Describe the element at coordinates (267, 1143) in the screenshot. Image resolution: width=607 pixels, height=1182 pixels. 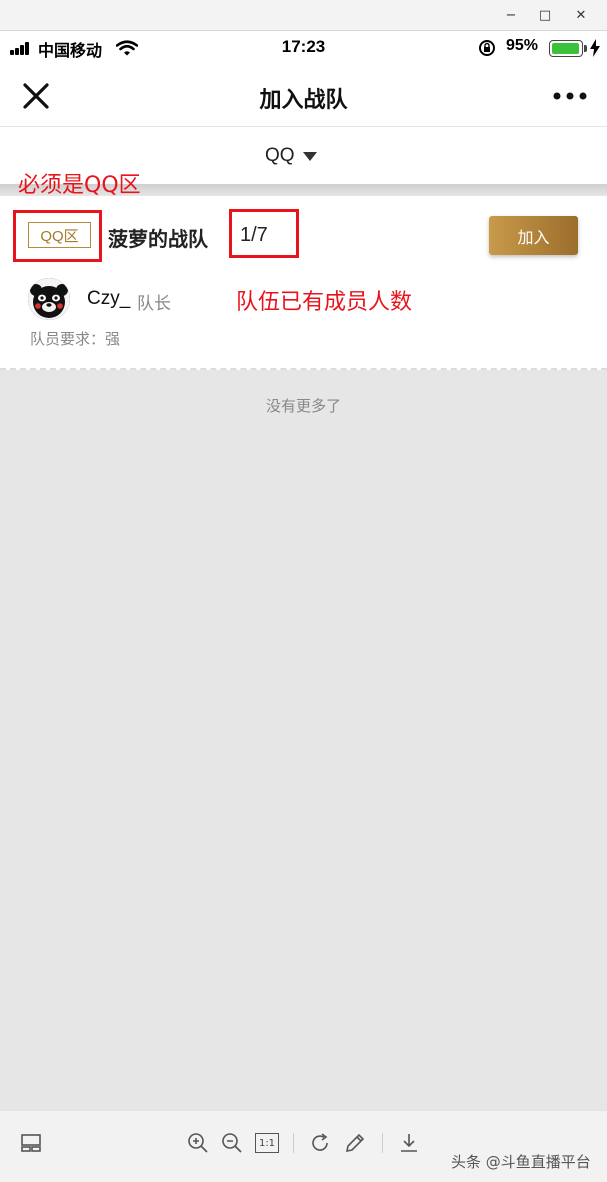
I see `actual-size-icon: 1:1` at that location.